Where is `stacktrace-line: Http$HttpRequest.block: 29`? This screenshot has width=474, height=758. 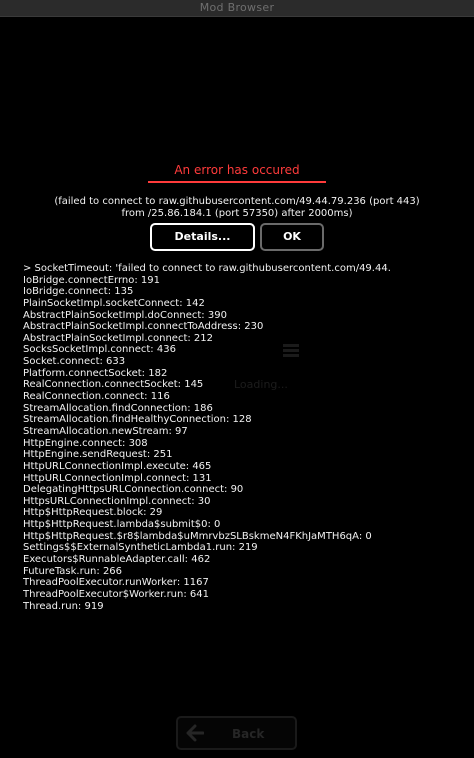
stacktrace-line: Http$HttpRequest.block: 29 is located at coordinates (93, 513).